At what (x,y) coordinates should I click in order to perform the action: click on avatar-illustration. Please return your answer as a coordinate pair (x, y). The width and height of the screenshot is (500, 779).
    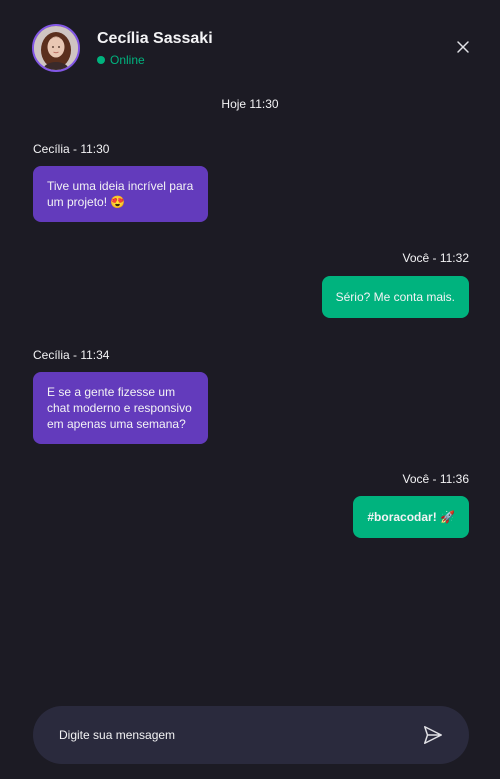
    Looking at the image, I should click on (56, 48).